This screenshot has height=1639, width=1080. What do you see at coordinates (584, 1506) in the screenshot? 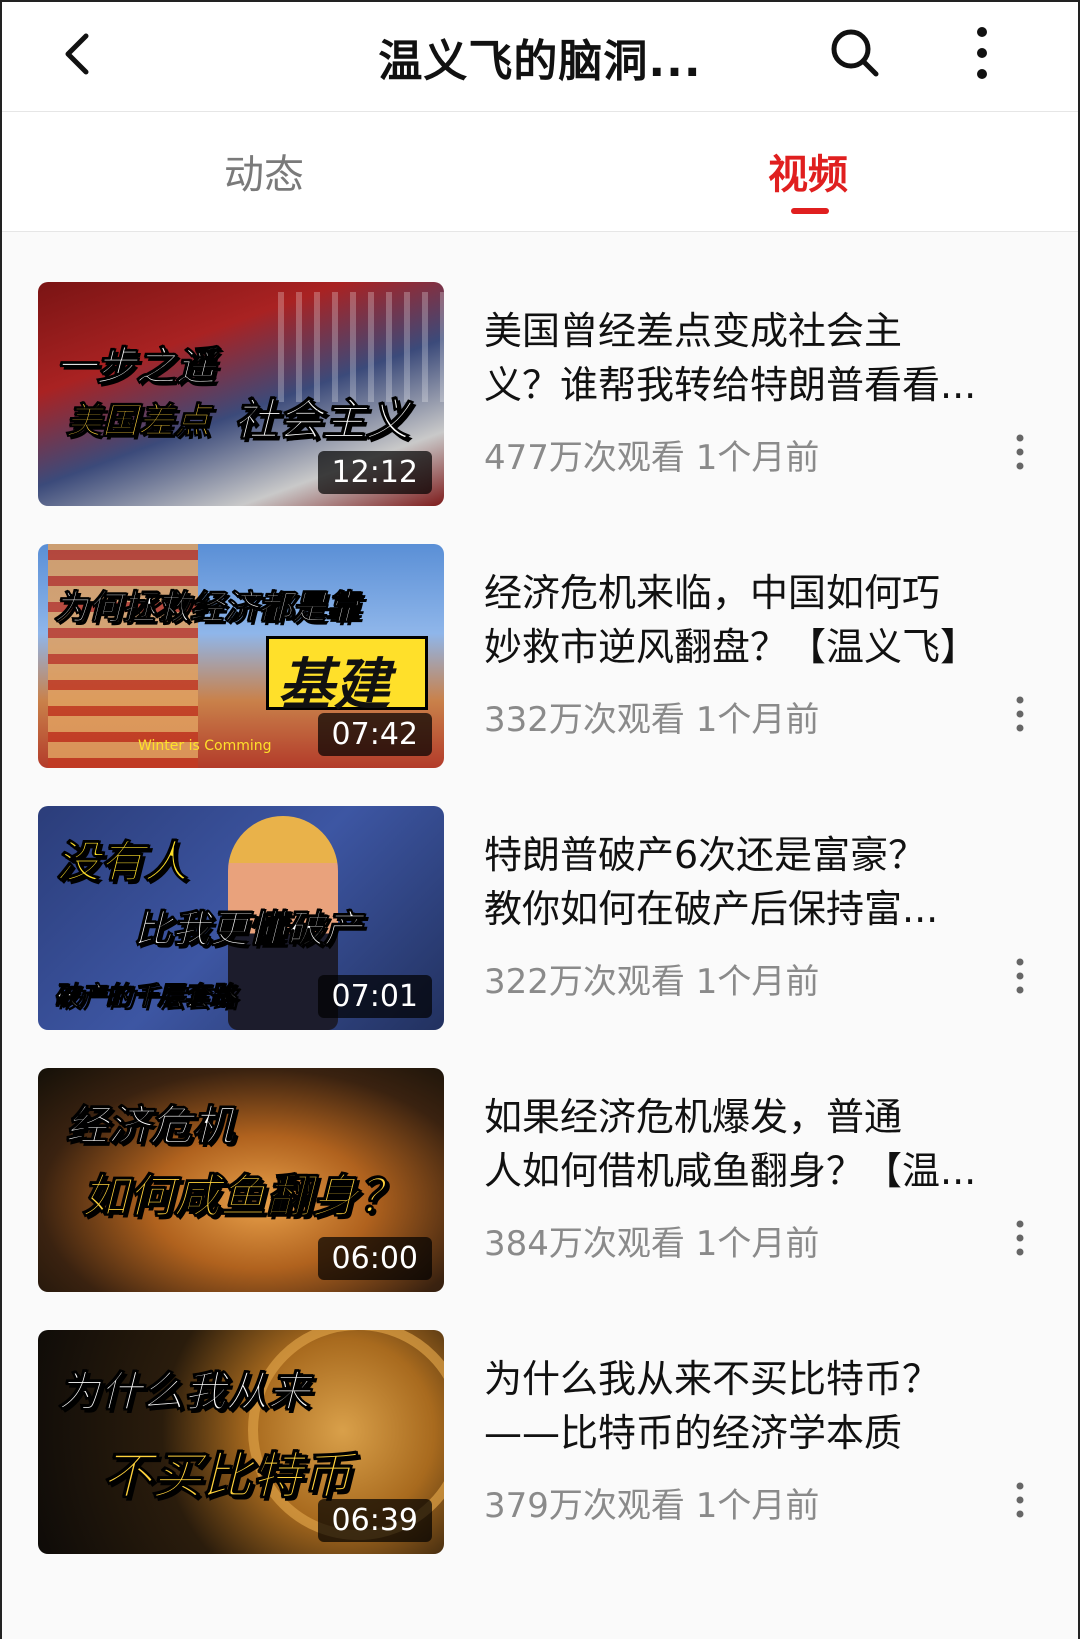
I see `view-count: 379万次观看` at bounding box center [584, 1506].